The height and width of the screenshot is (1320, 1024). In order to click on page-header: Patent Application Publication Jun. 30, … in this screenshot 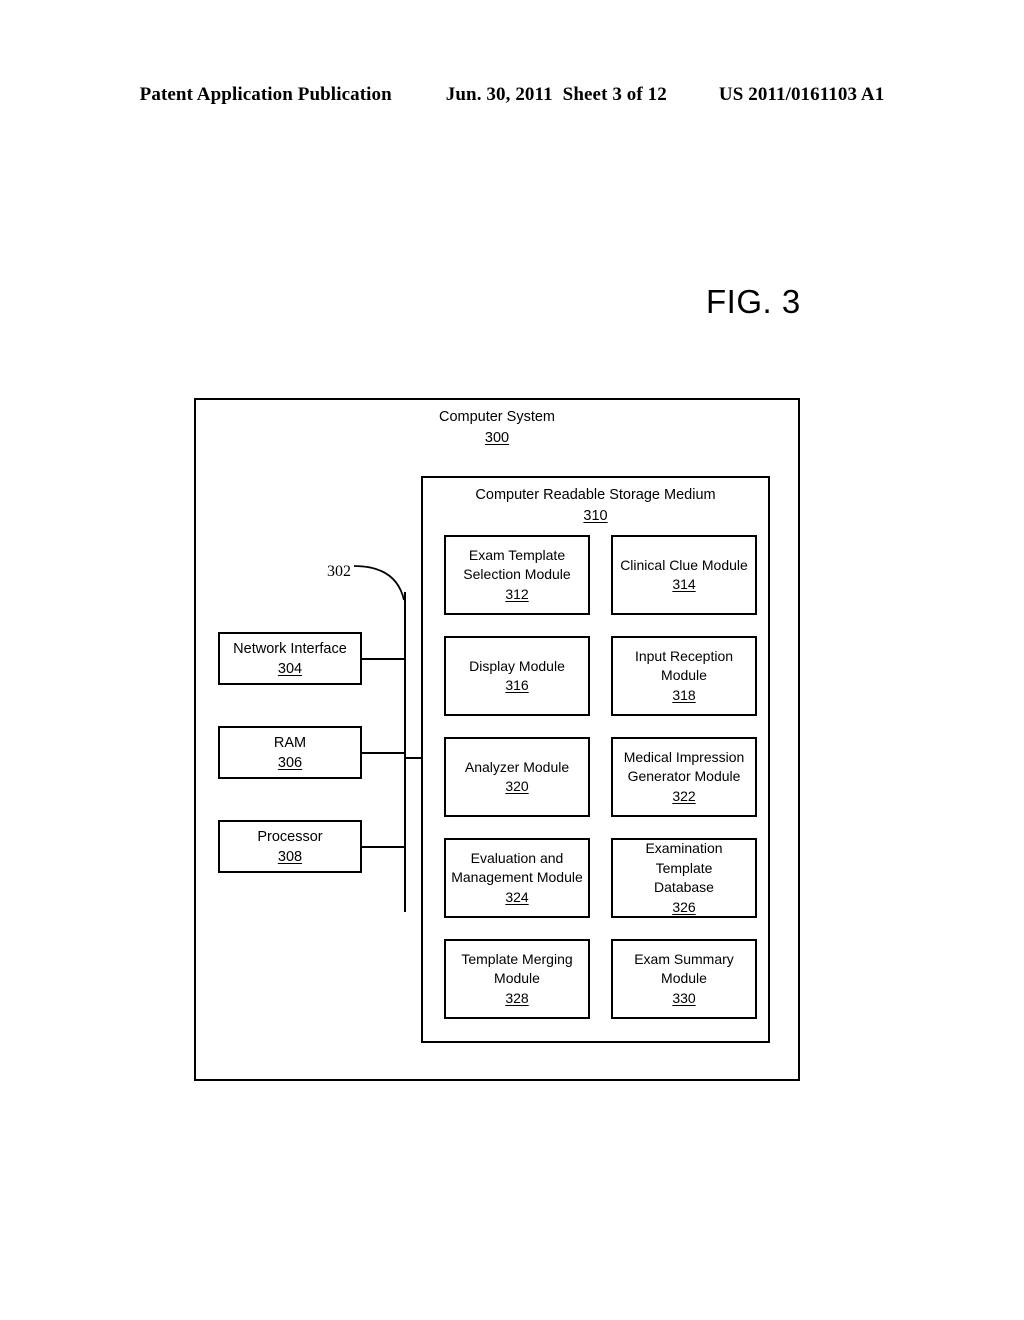, I will do `click(512, 95)`.